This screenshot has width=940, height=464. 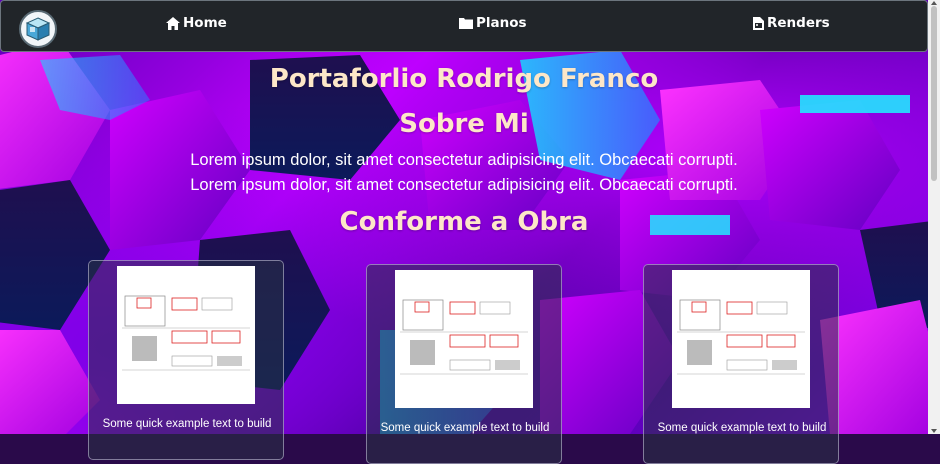 What do you see at coordinates (934, 217) in the screenshot?
I see `page-scrollbar` at bounding box center [934, 217].